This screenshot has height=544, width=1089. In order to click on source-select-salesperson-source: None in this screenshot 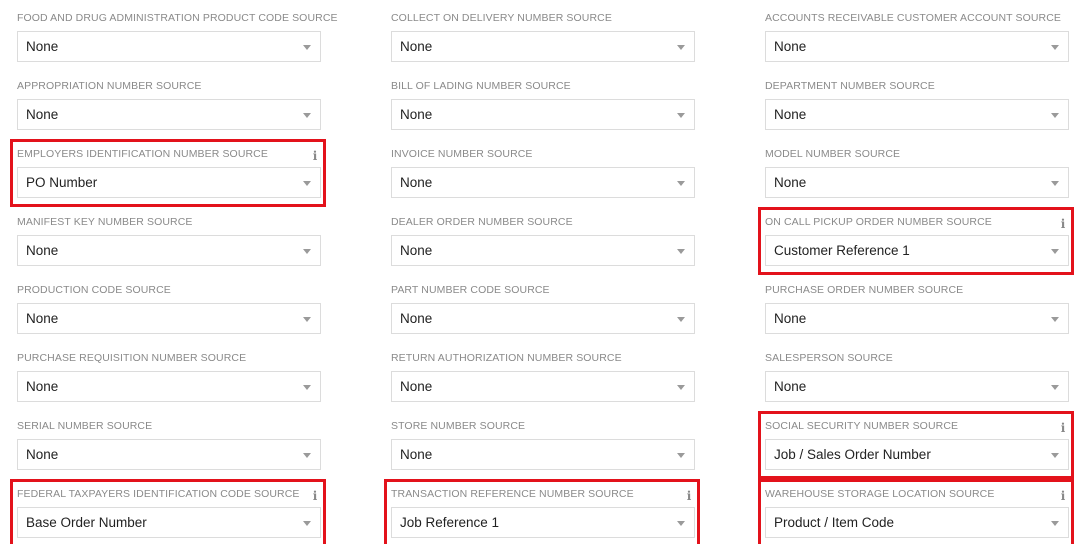, I will do `click(917, 386)`.